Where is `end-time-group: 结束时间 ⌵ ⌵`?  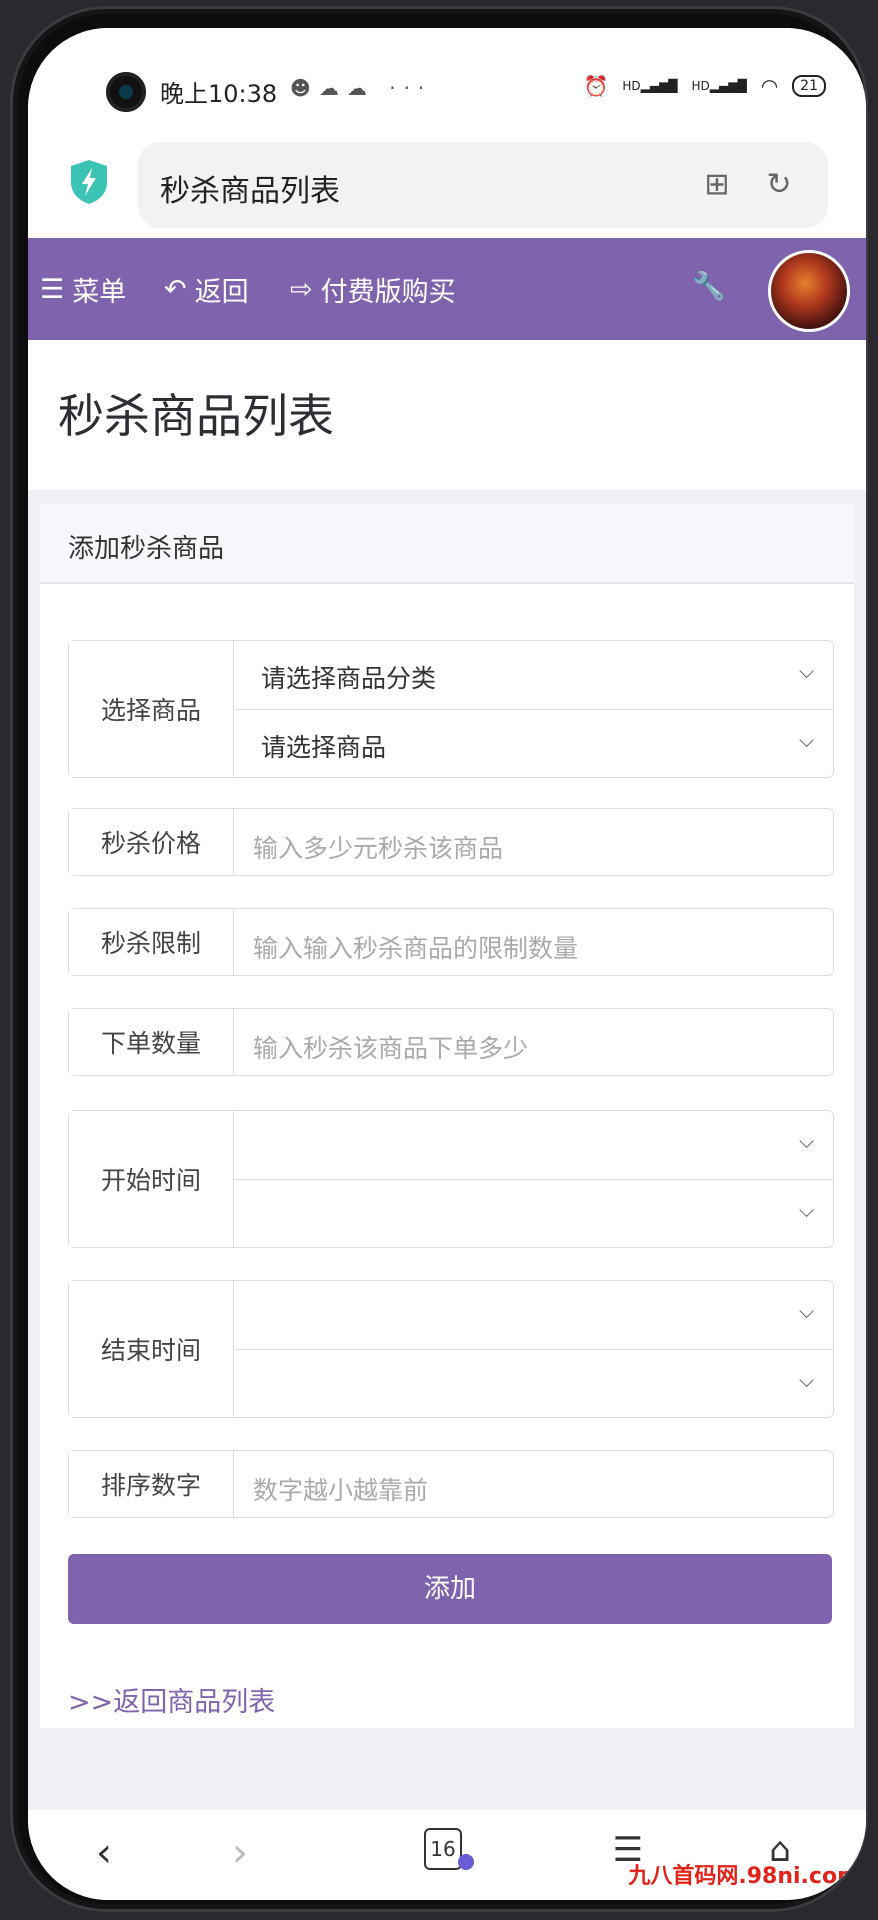
end-time-group: 结束时间 ⌵ ⌵ is located at coordinates (451, 1349).